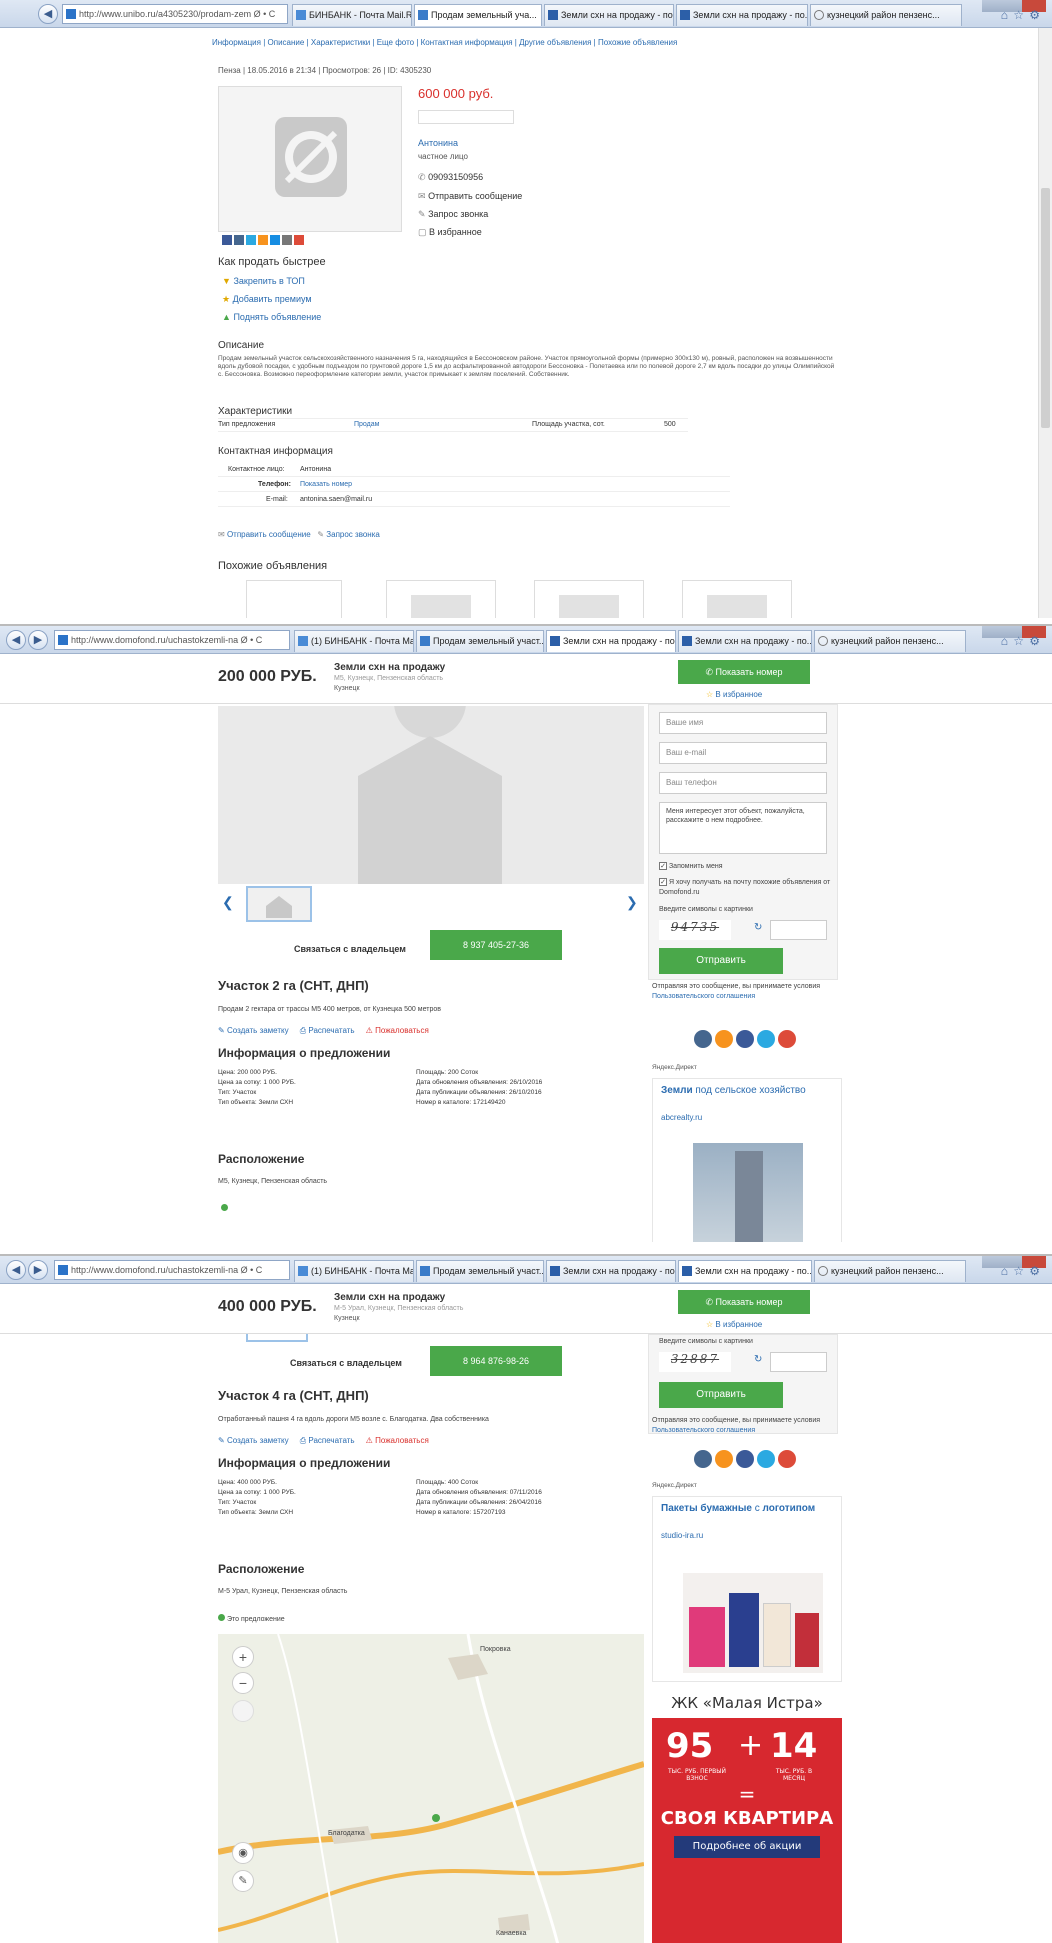  I want to click on zoom-in-button: +, so click(243, 1657).